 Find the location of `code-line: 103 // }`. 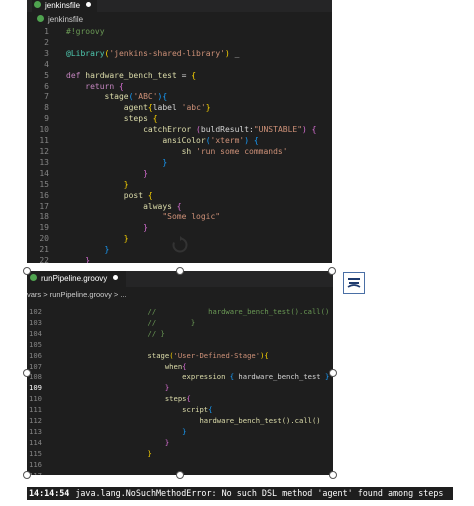

code-line: 103 // } is located at coordinates (178, 323).